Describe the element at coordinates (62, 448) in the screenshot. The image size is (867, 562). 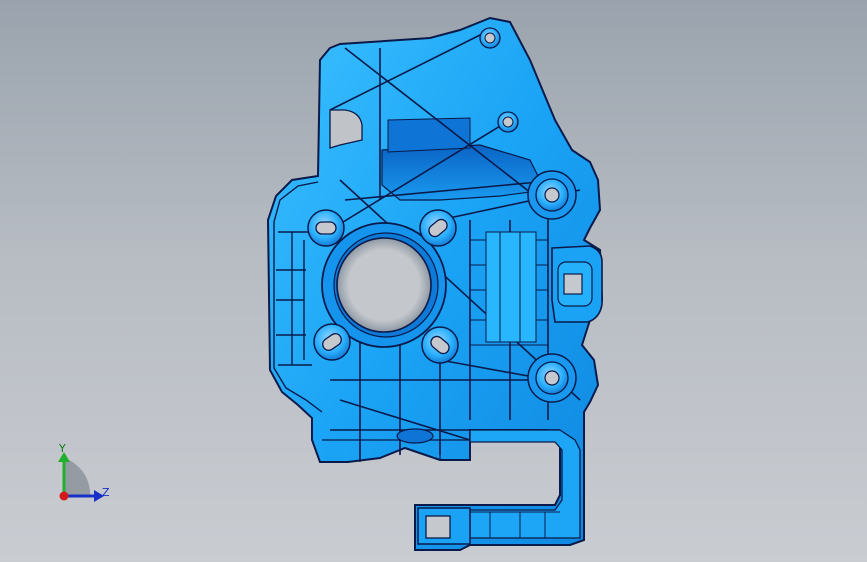
I see `y-axis-label: Y` at that location.